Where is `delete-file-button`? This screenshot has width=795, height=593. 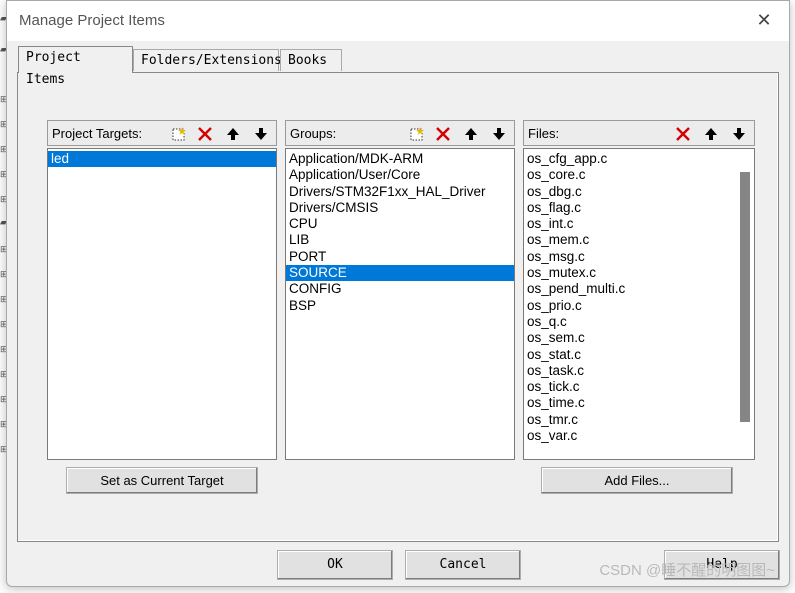
delete-file-button is located at coordinates (683, 133).